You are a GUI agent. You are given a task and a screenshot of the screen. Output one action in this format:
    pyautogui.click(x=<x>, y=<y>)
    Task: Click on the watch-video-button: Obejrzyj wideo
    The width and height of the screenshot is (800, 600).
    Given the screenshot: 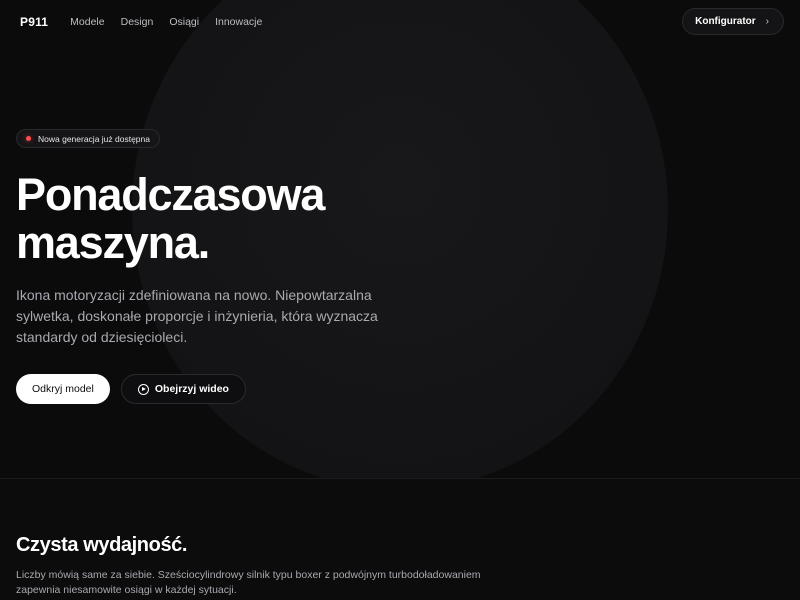 What is the action you would take?
    pyautogui.click(x=183, y=389)
    